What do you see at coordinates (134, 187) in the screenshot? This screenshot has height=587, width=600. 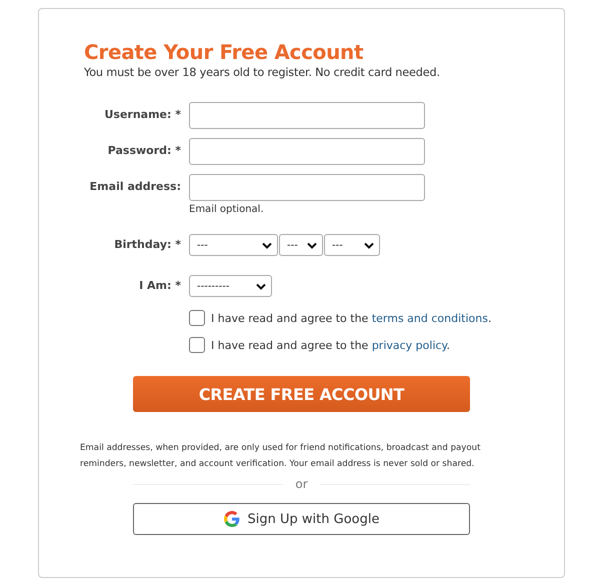 I see `field-label: Email address:` at bounding box center [134, 187].